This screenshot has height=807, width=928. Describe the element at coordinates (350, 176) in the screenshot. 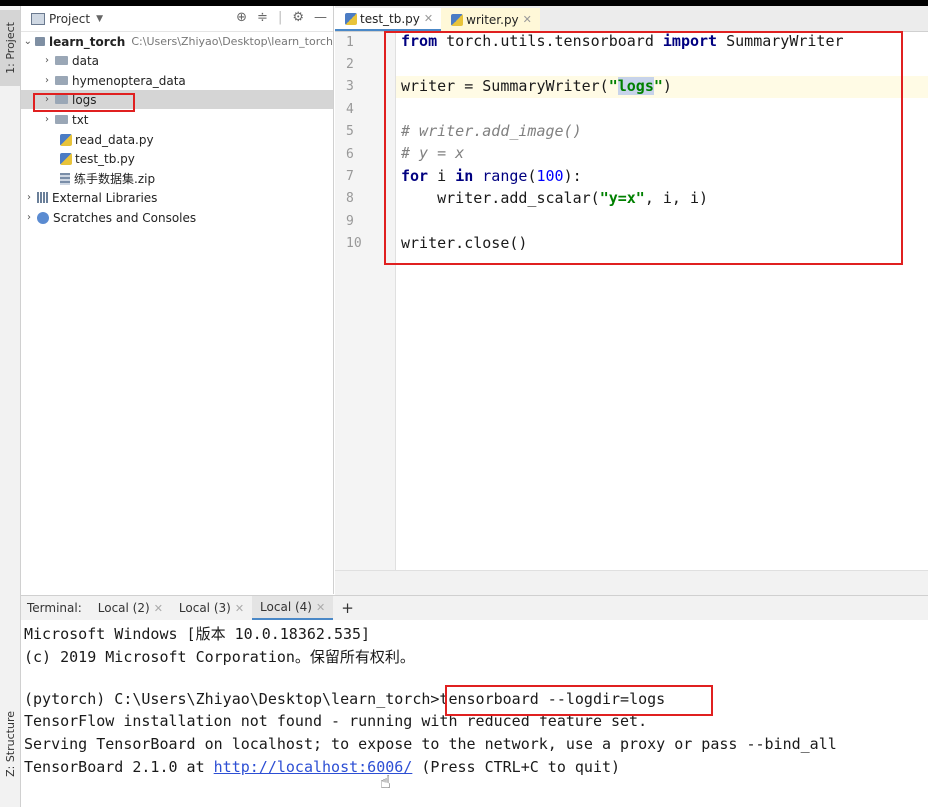

I see `line-number: 7` at that location.